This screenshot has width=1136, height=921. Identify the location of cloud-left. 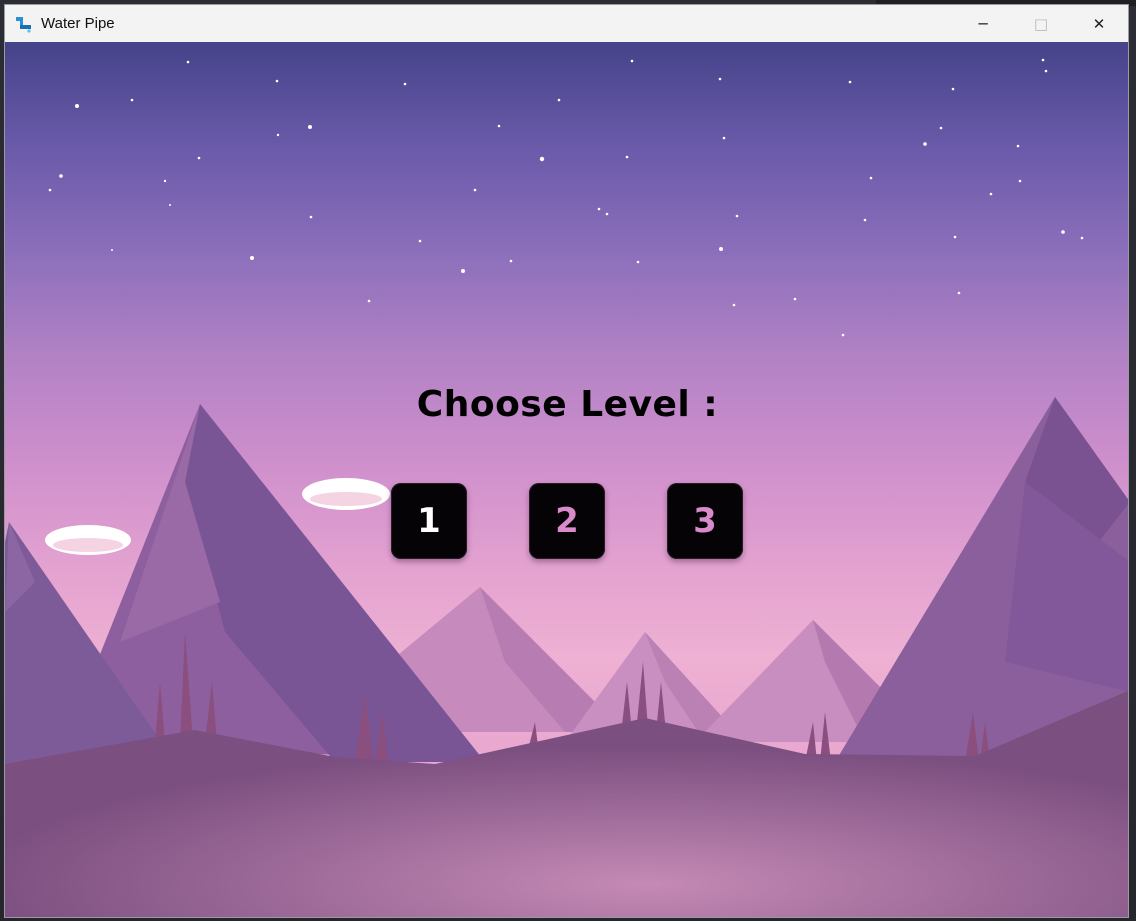
(88, 540).